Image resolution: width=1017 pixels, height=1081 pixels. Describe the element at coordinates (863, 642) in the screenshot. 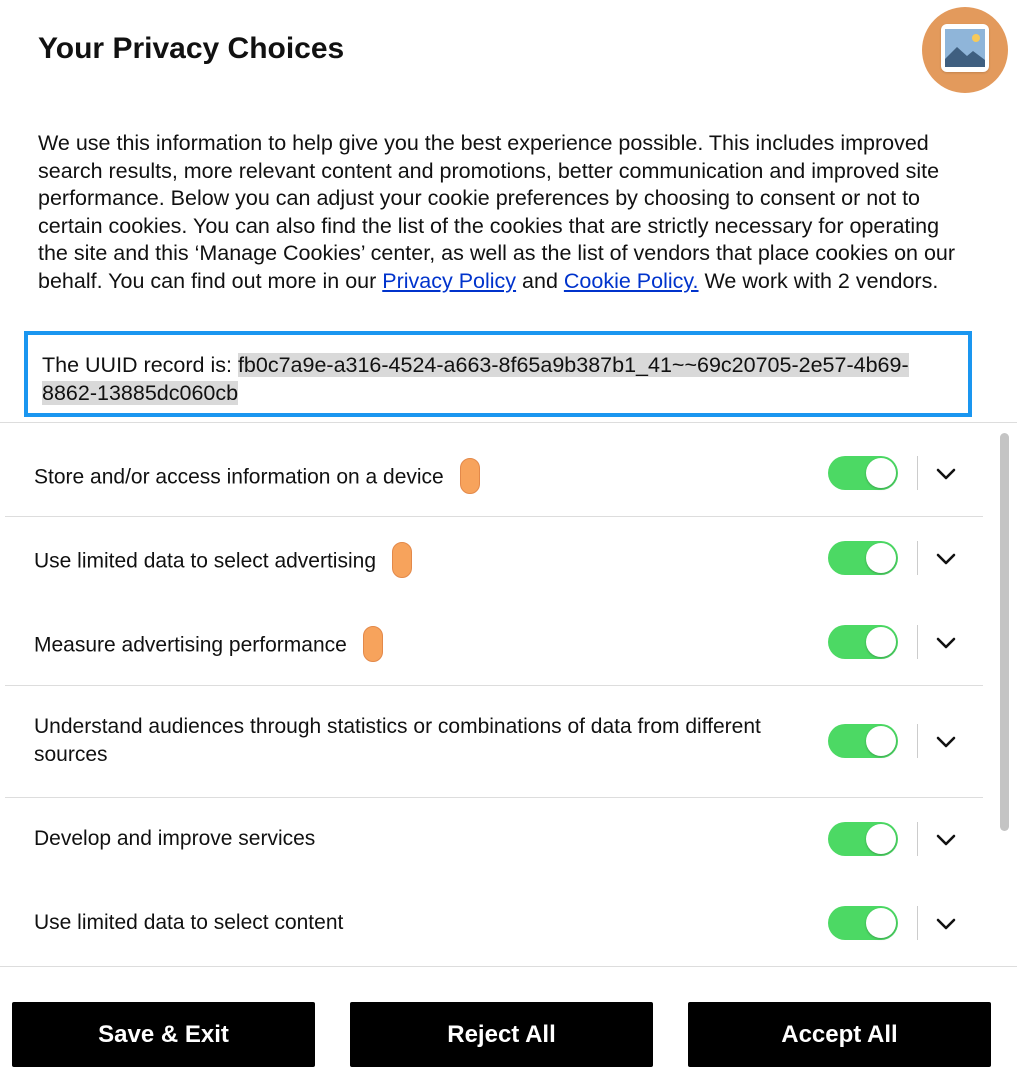

I see `toggle-measure-ads` at that location.